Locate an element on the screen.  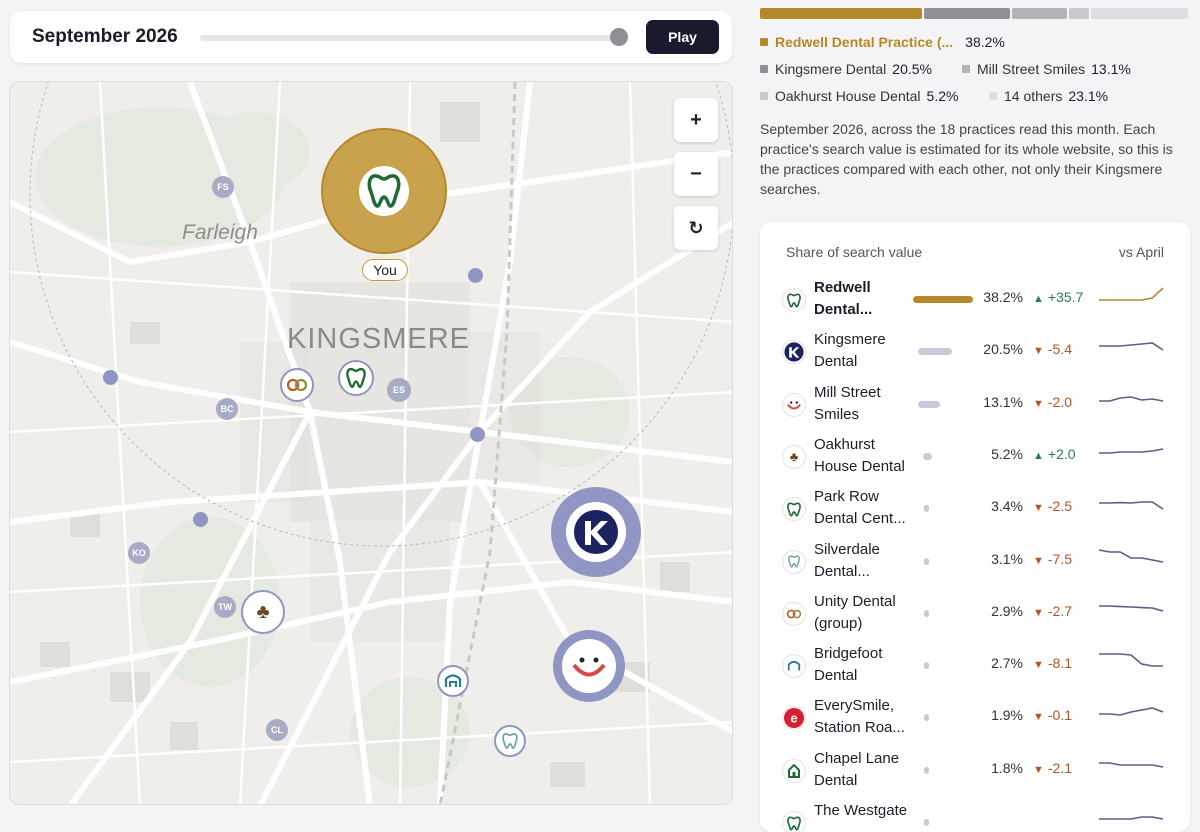
mill-street-smiles-marker is located at coordinates (589, 666).